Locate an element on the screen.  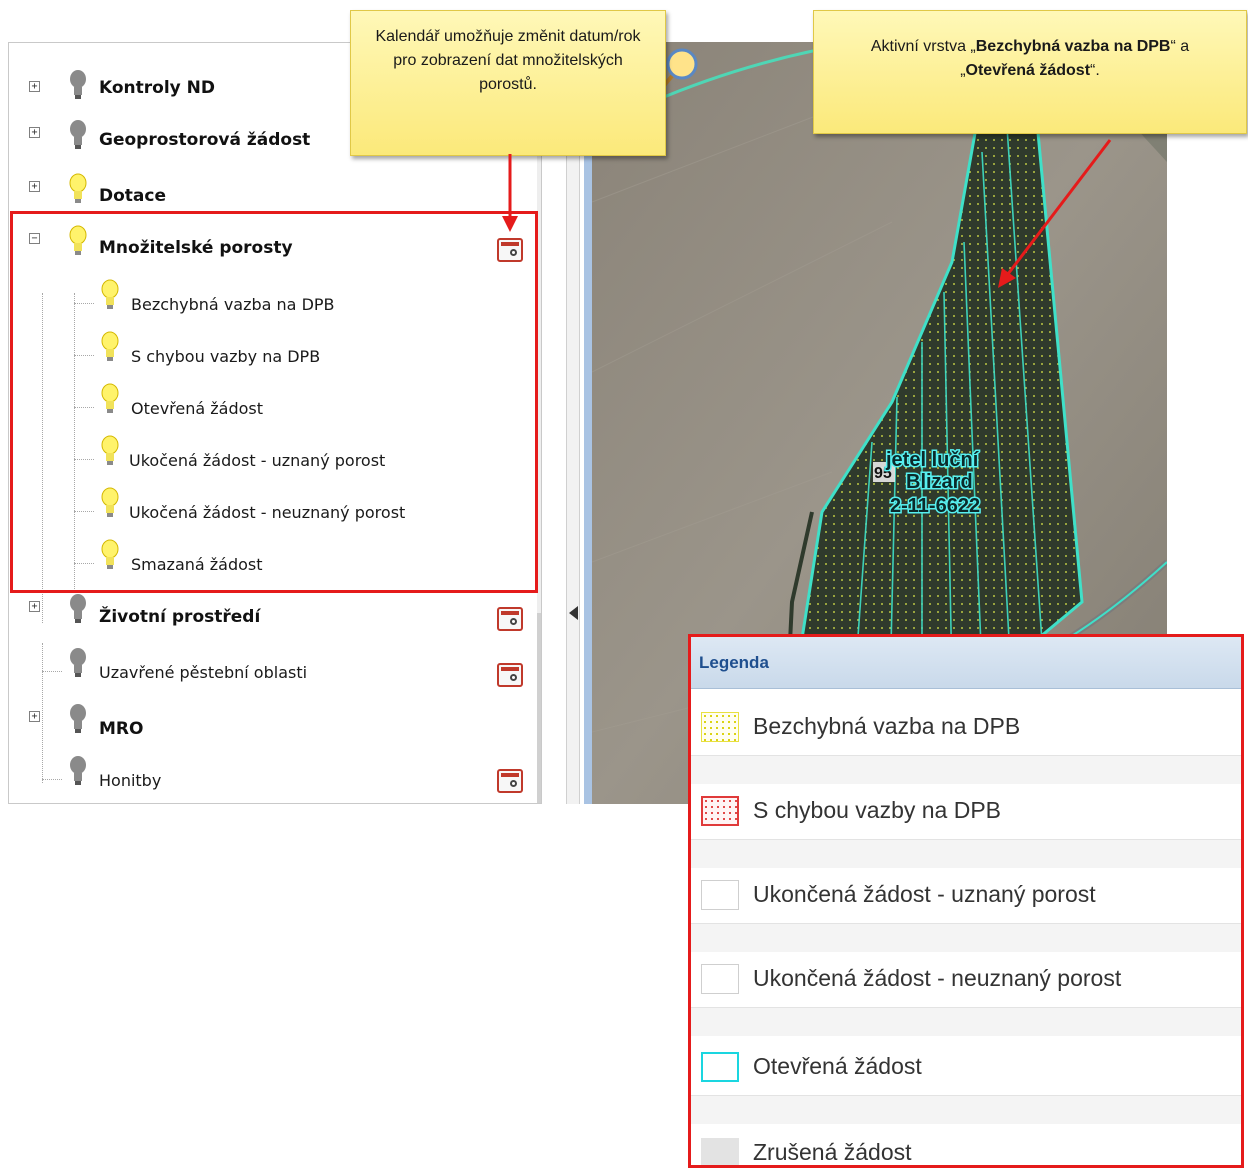
legend-item-label: Ukončená žádost - uznaný porost is located at coordinates (924, 894).